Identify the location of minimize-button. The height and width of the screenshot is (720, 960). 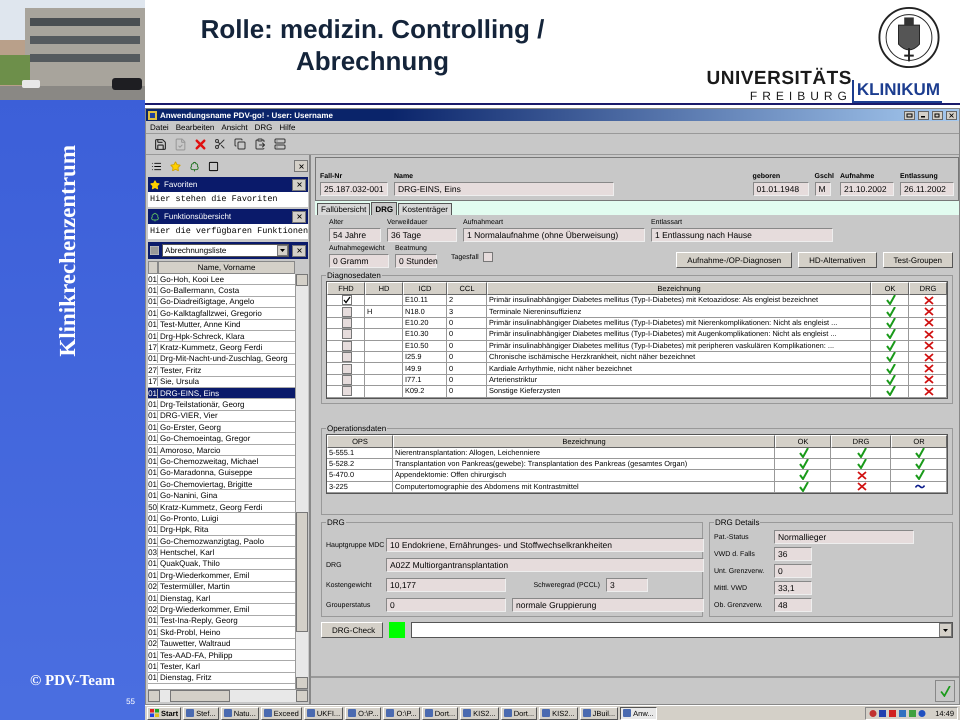
(923, 115).